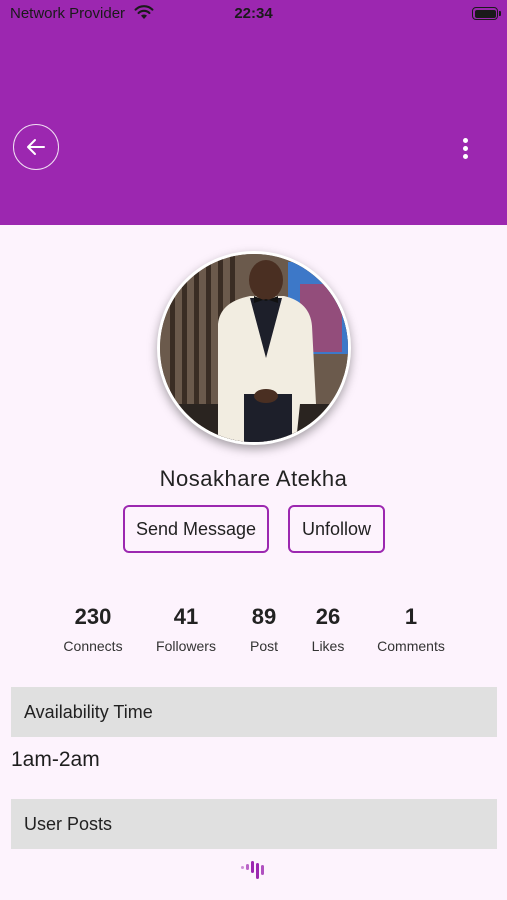  What do you see at coordinates (465, 140) in the screenshot?
I see `more-vertical-icon` at bounding box center [465, 140].